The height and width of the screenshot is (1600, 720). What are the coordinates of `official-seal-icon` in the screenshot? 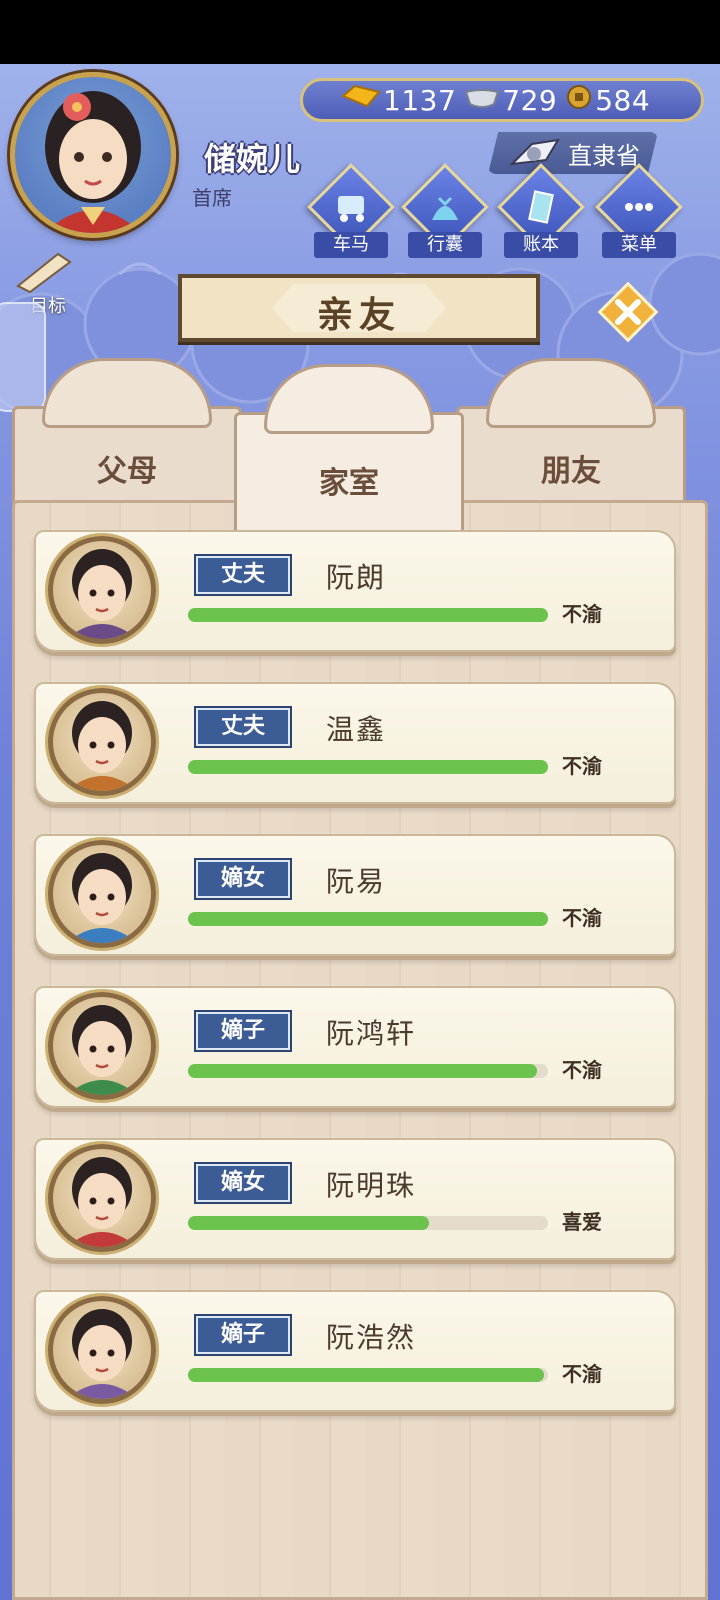 It's located at (534, 152).